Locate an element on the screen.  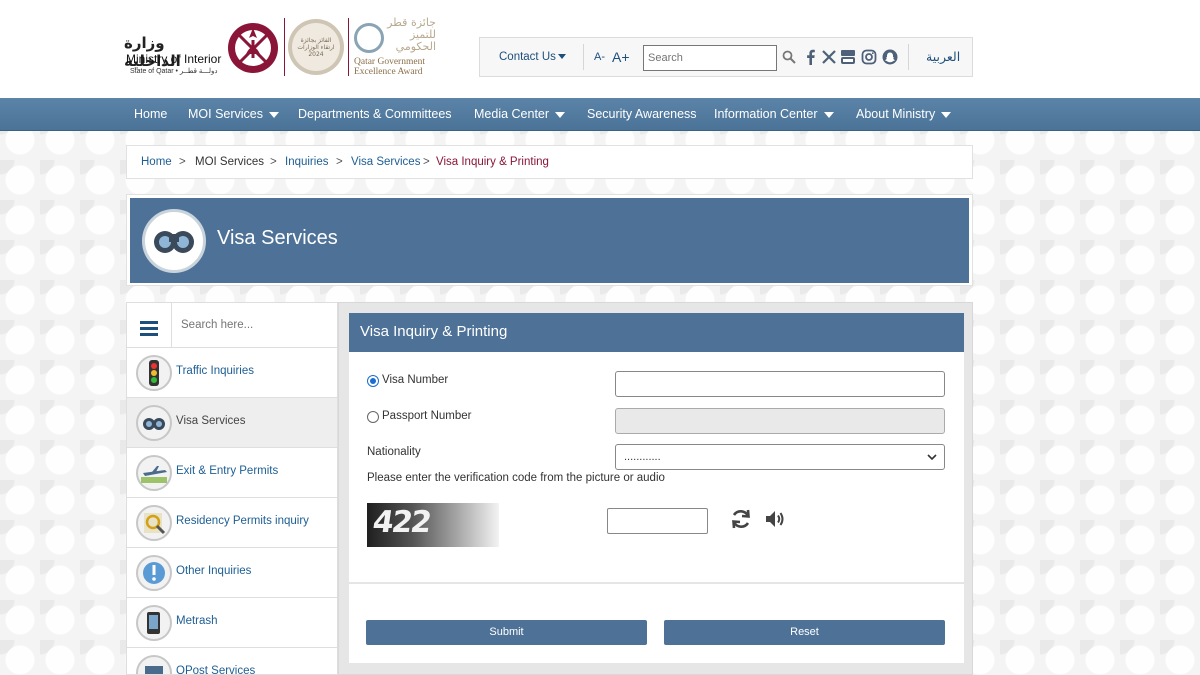
breadcrumb-home: Home is located at coordinates (156, 162).